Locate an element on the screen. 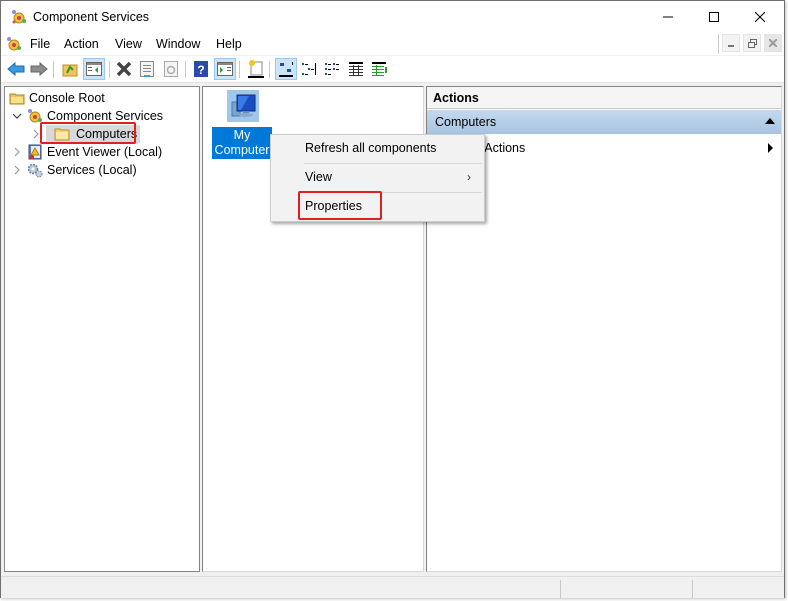 This screenshot has height=601, width=788. refresh-icon is located at coordinates (171, 69).